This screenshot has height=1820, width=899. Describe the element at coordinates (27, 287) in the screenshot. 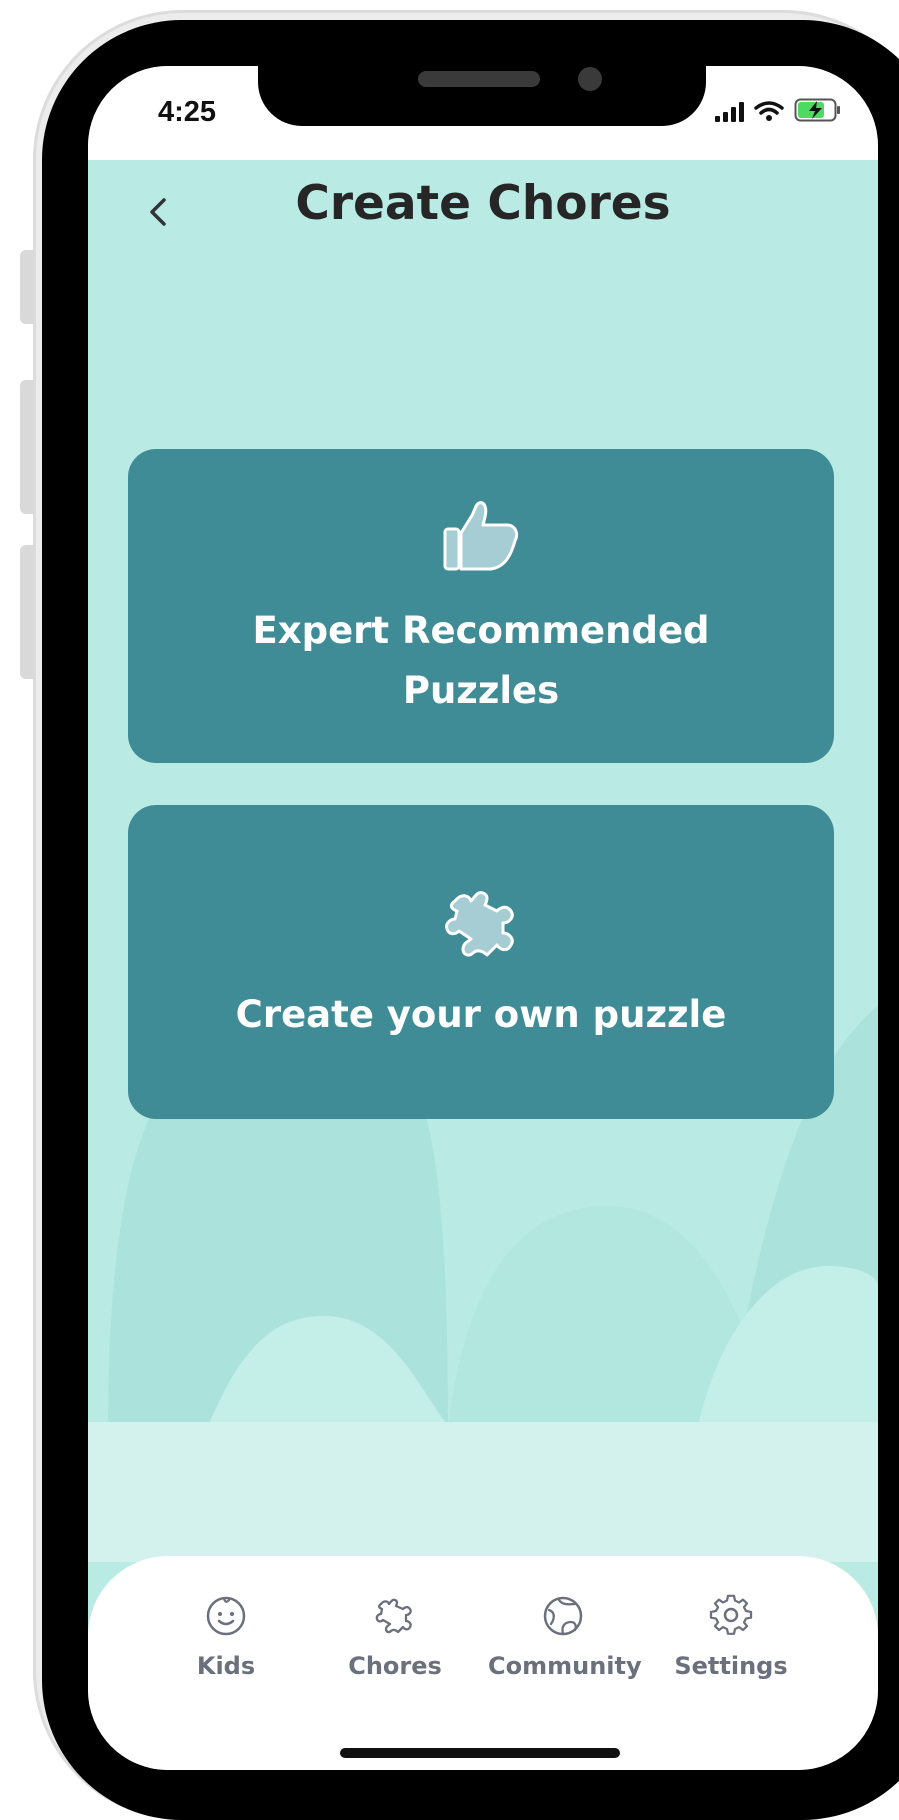

I see `mute-switch` at that location.